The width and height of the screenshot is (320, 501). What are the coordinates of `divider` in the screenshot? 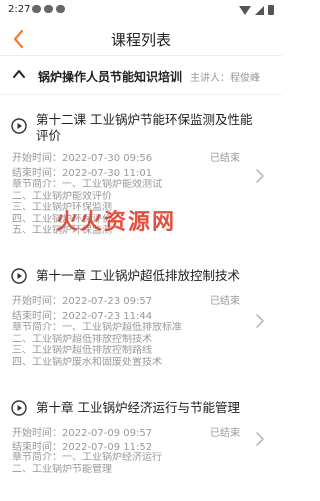 It's located at (141, 94).